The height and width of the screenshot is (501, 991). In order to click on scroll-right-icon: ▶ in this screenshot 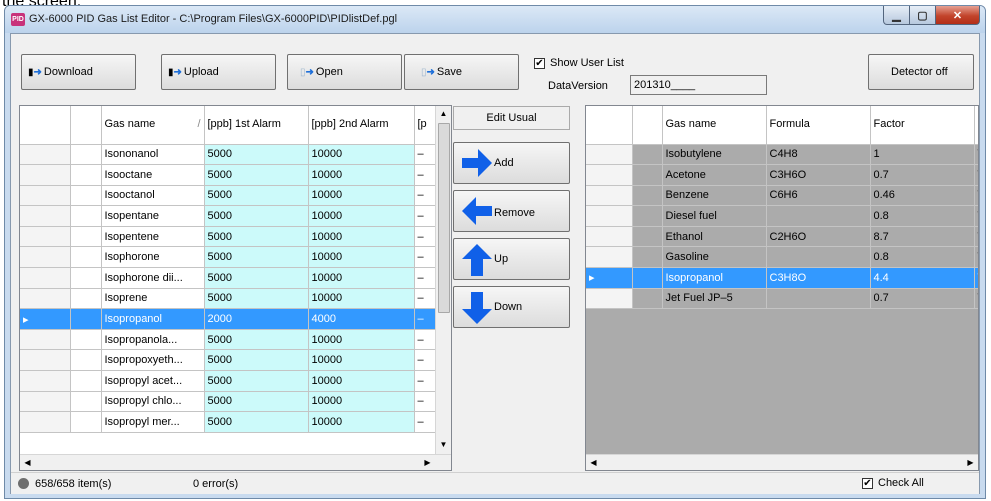, I will do `click(427, 462)`.